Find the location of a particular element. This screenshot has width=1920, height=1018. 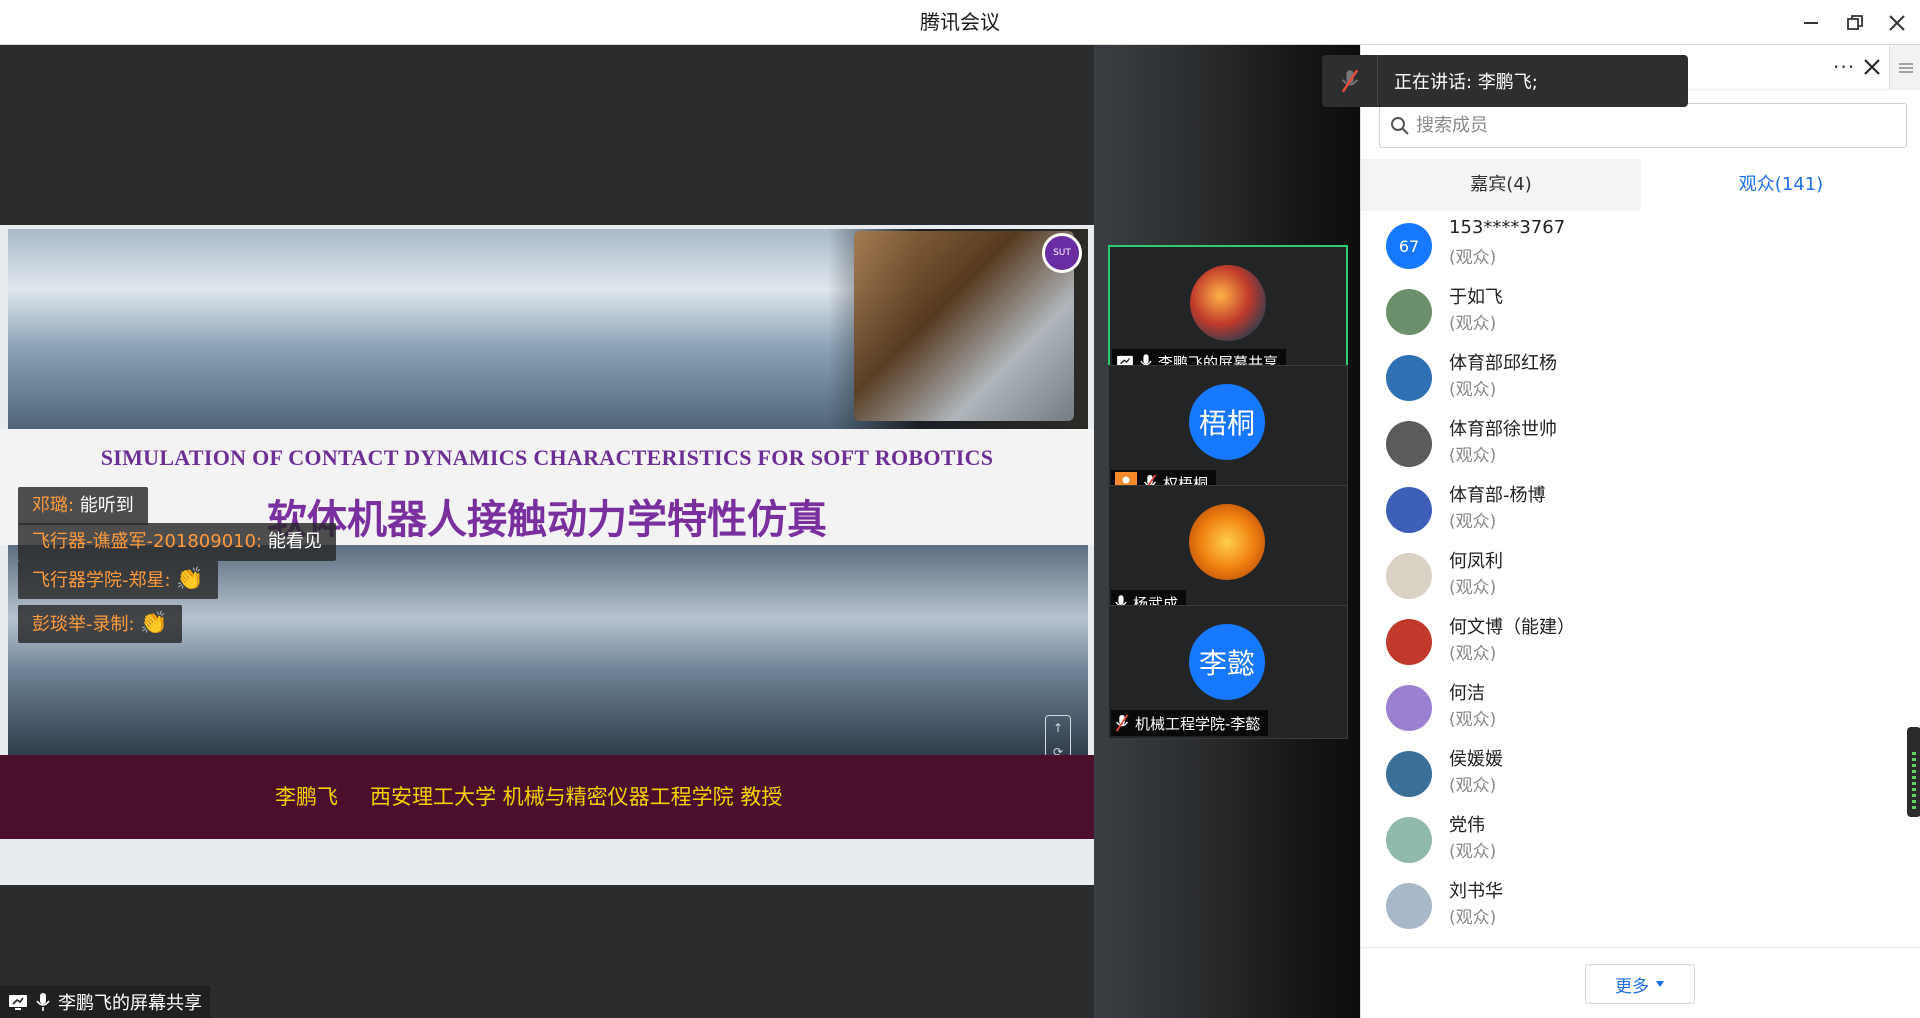

restore-icon is located at coordinates (1855, 22).